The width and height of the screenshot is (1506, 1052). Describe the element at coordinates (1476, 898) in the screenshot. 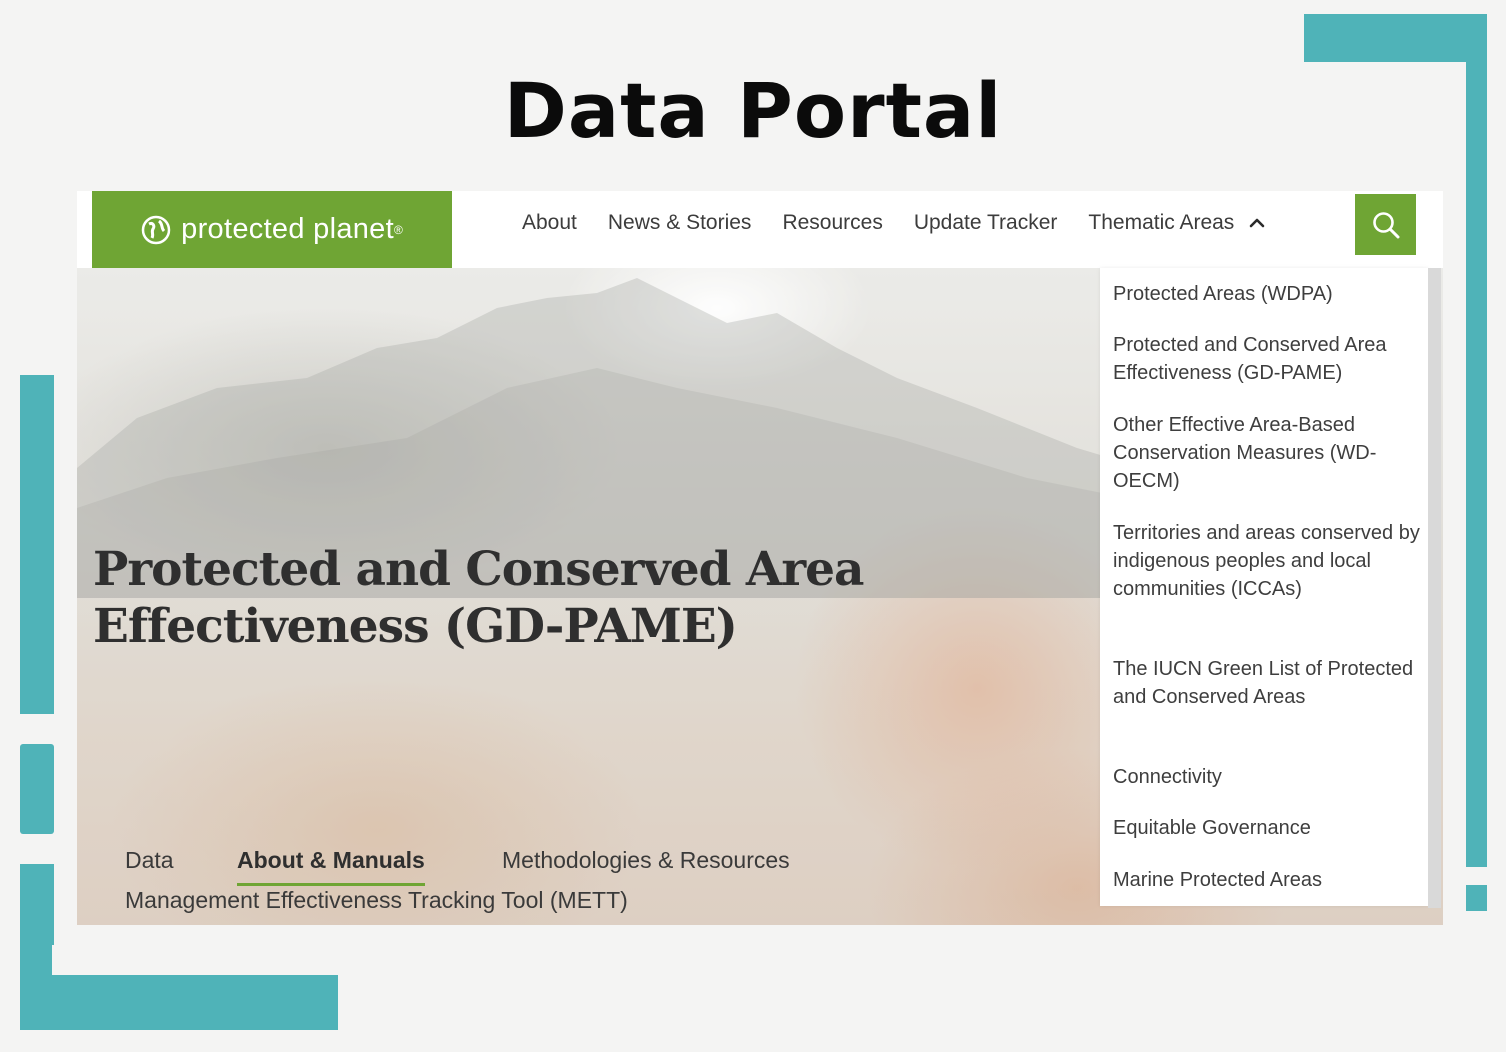

I see `teal-frame-right-square` at that location.